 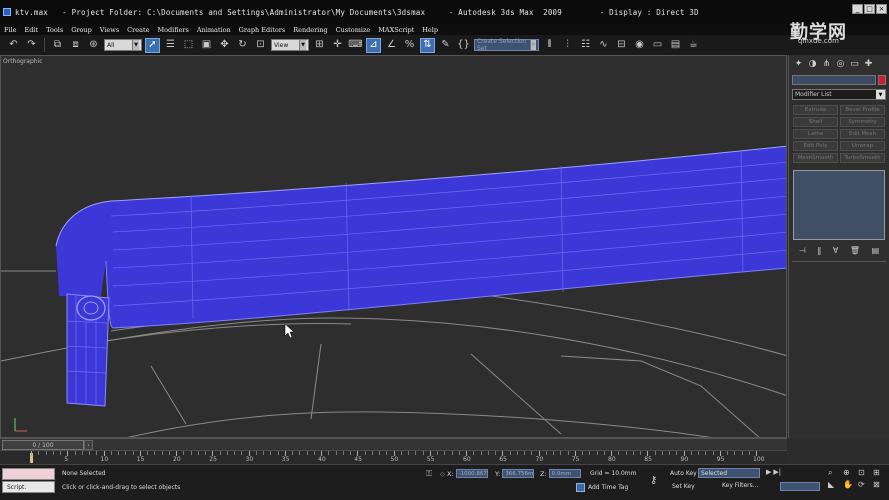 What do you see at coordinates (7, 12) in the screenshot?
I see `app-icon` at bounding box center [7, 12].